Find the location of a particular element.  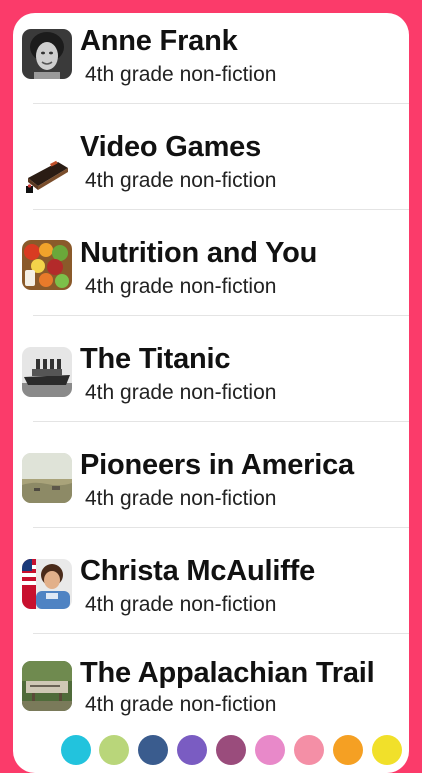

book-title: Nutrition and You is located at coordinates (199, 253).